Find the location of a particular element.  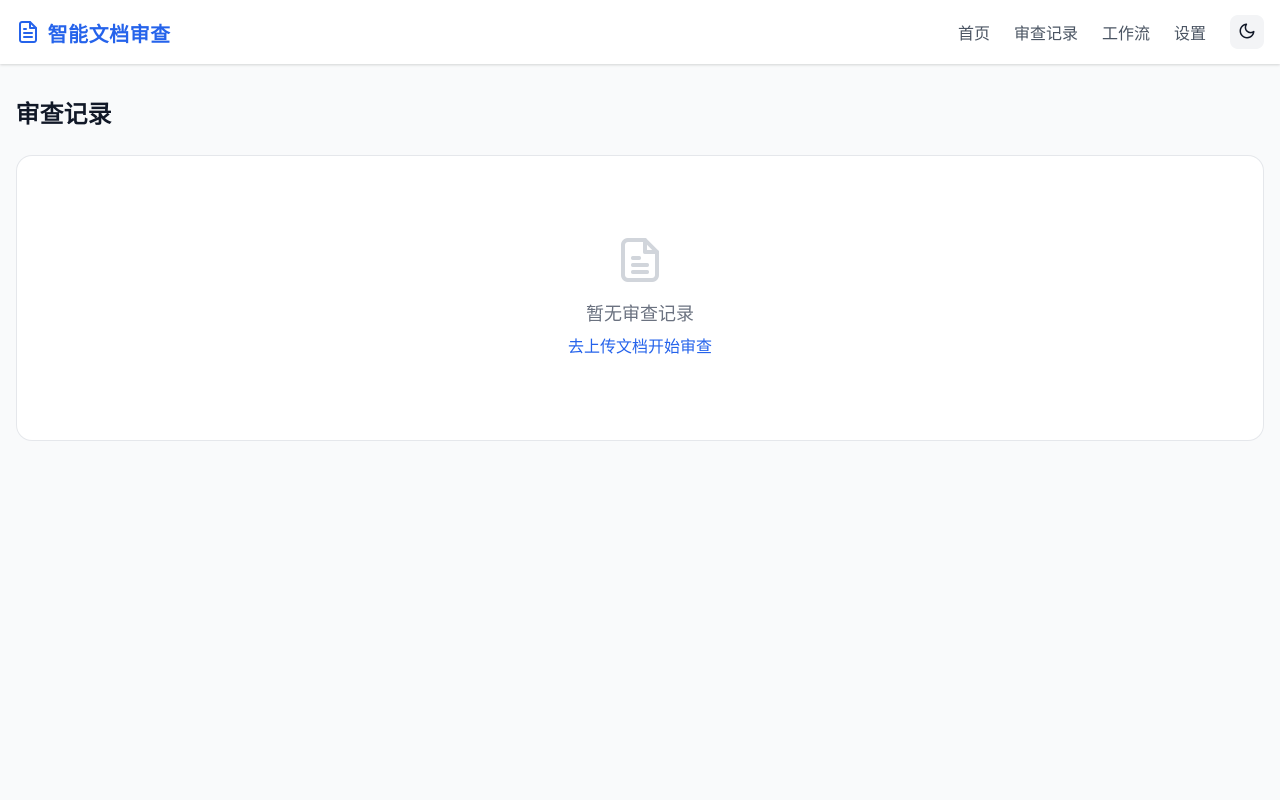

brand: 智能文档审查 is located at coordinates (93, 32).